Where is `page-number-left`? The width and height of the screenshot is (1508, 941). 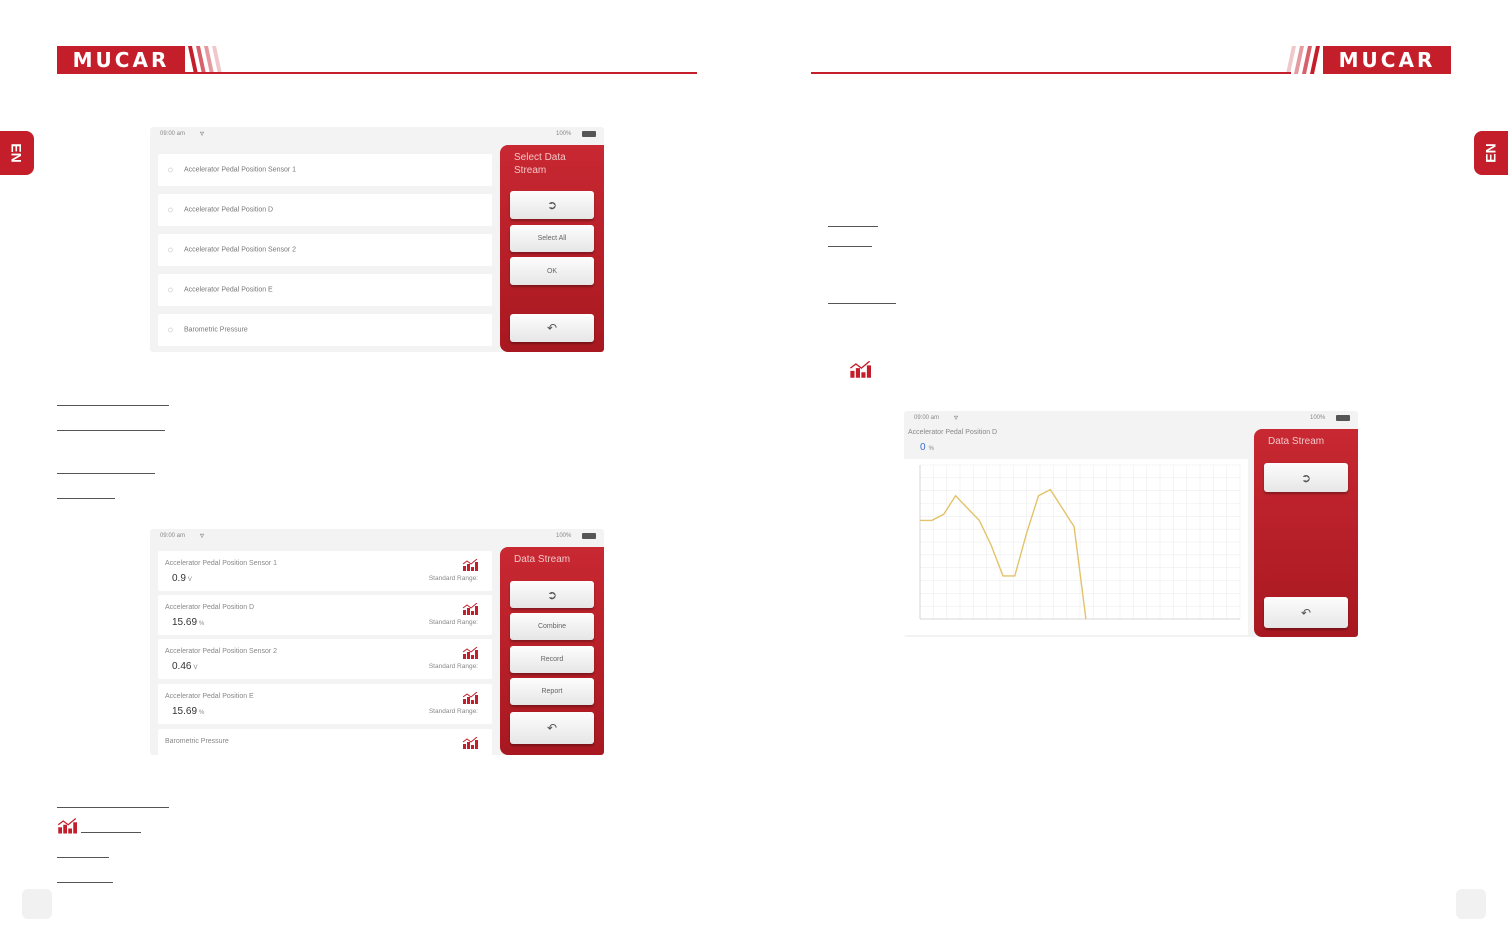 page-number-left is located at coordinates (37, 904).